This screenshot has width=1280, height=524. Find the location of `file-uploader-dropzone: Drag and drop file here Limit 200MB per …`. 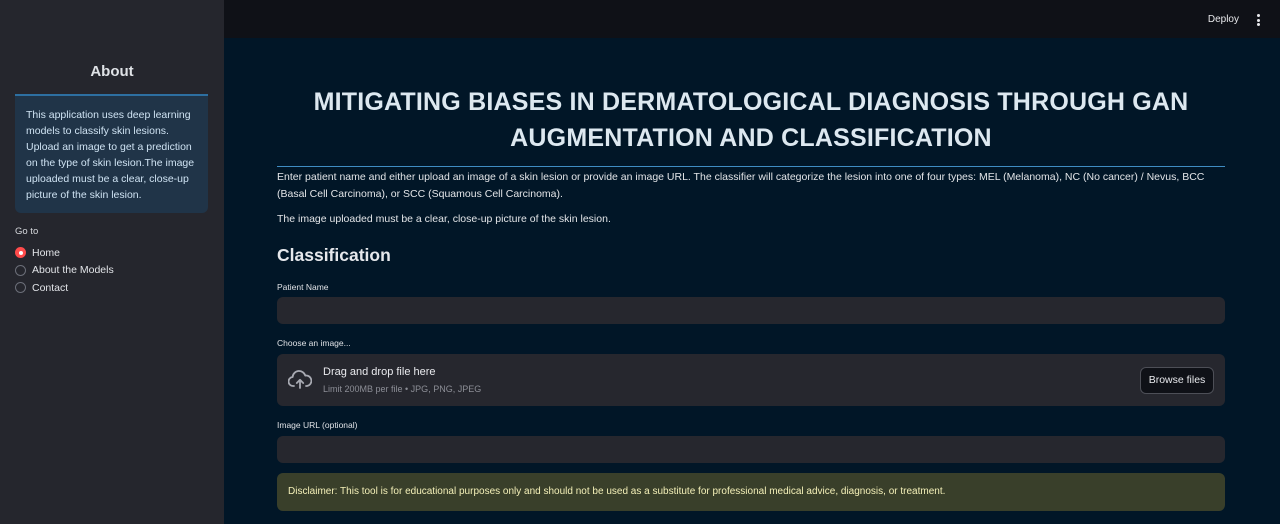

file-uploader-dropzone: Drag and drop file here Limit 200MB per … is located at coordinates (751, 380).